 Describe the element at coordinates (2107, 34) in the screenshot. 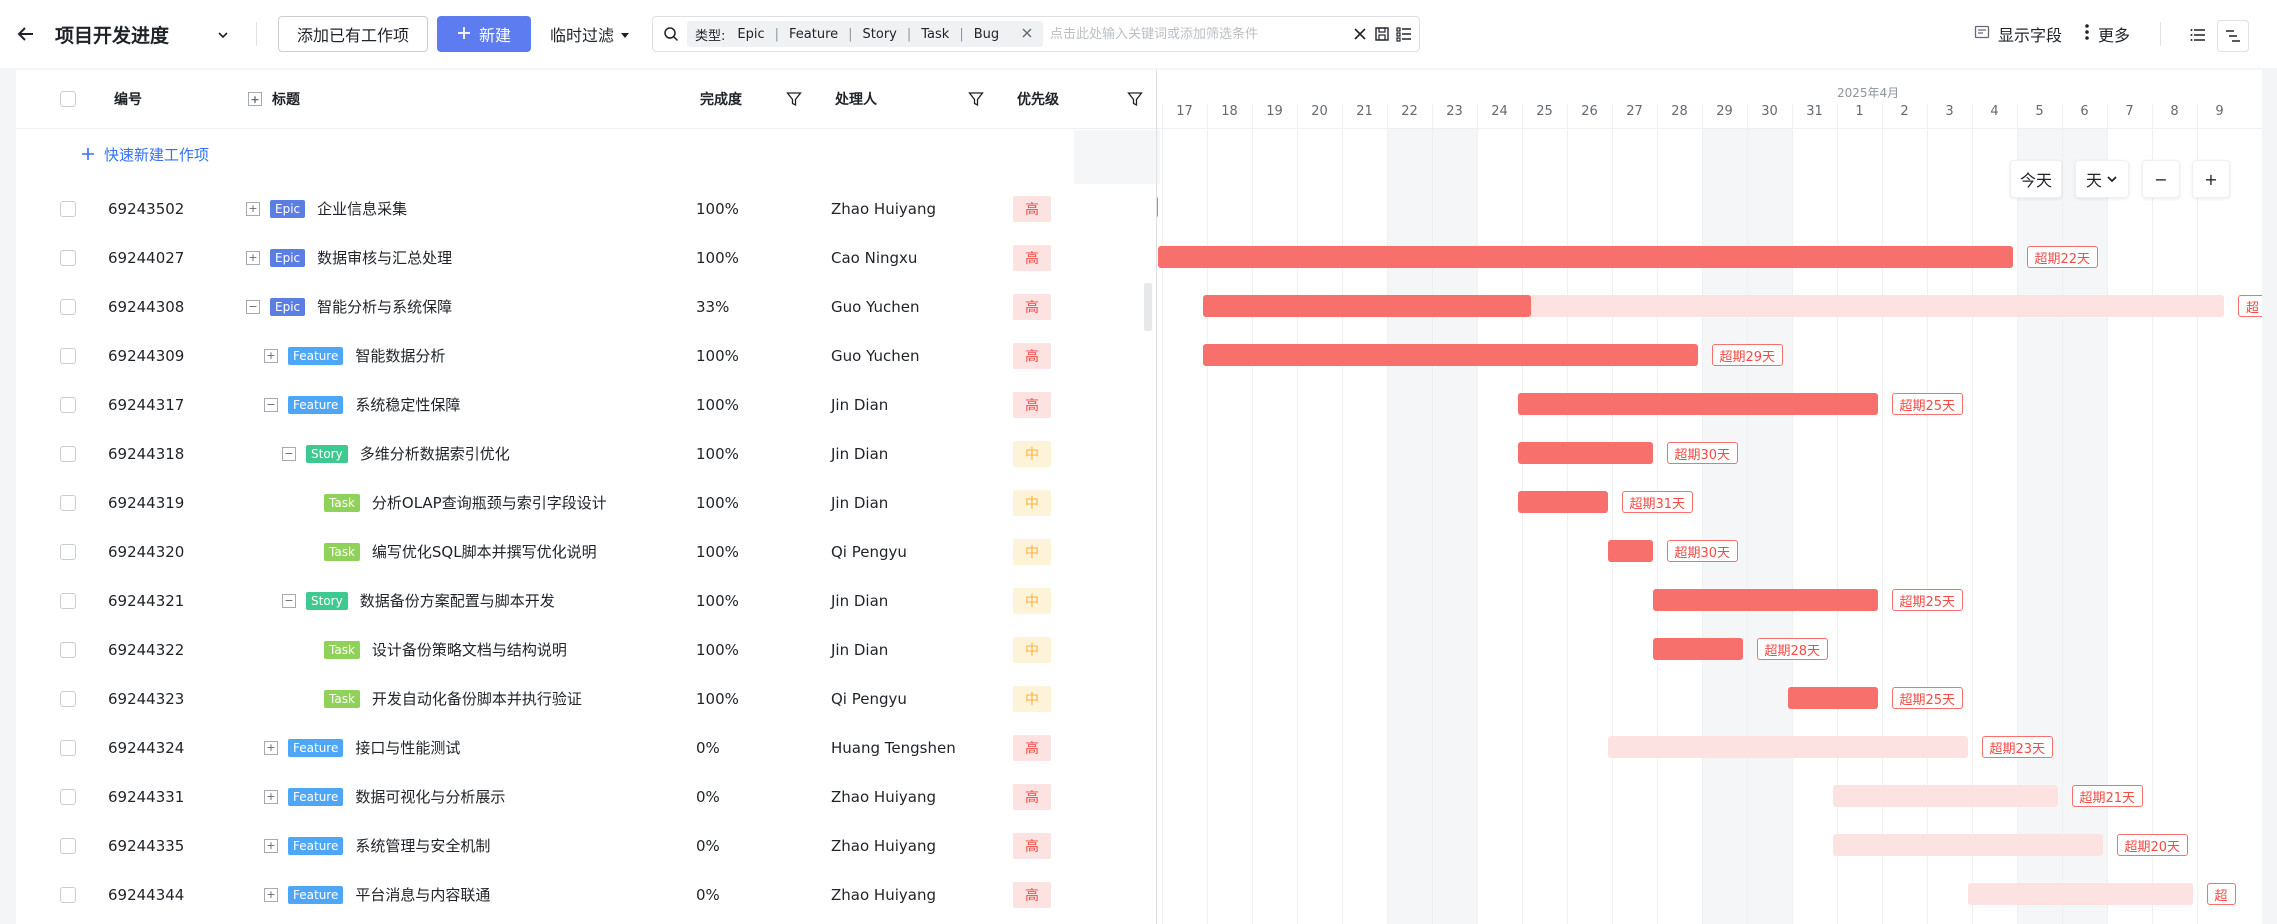

I see `more-button: 更多` at that location.